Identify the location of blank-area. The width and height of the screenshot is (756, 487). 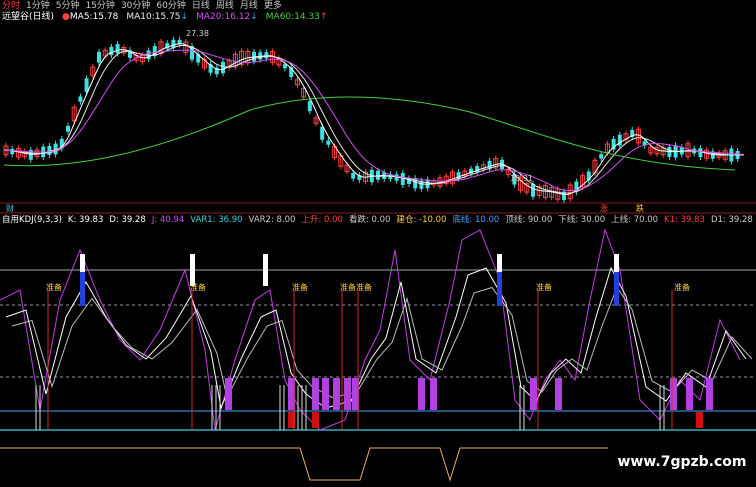
(592, 56).